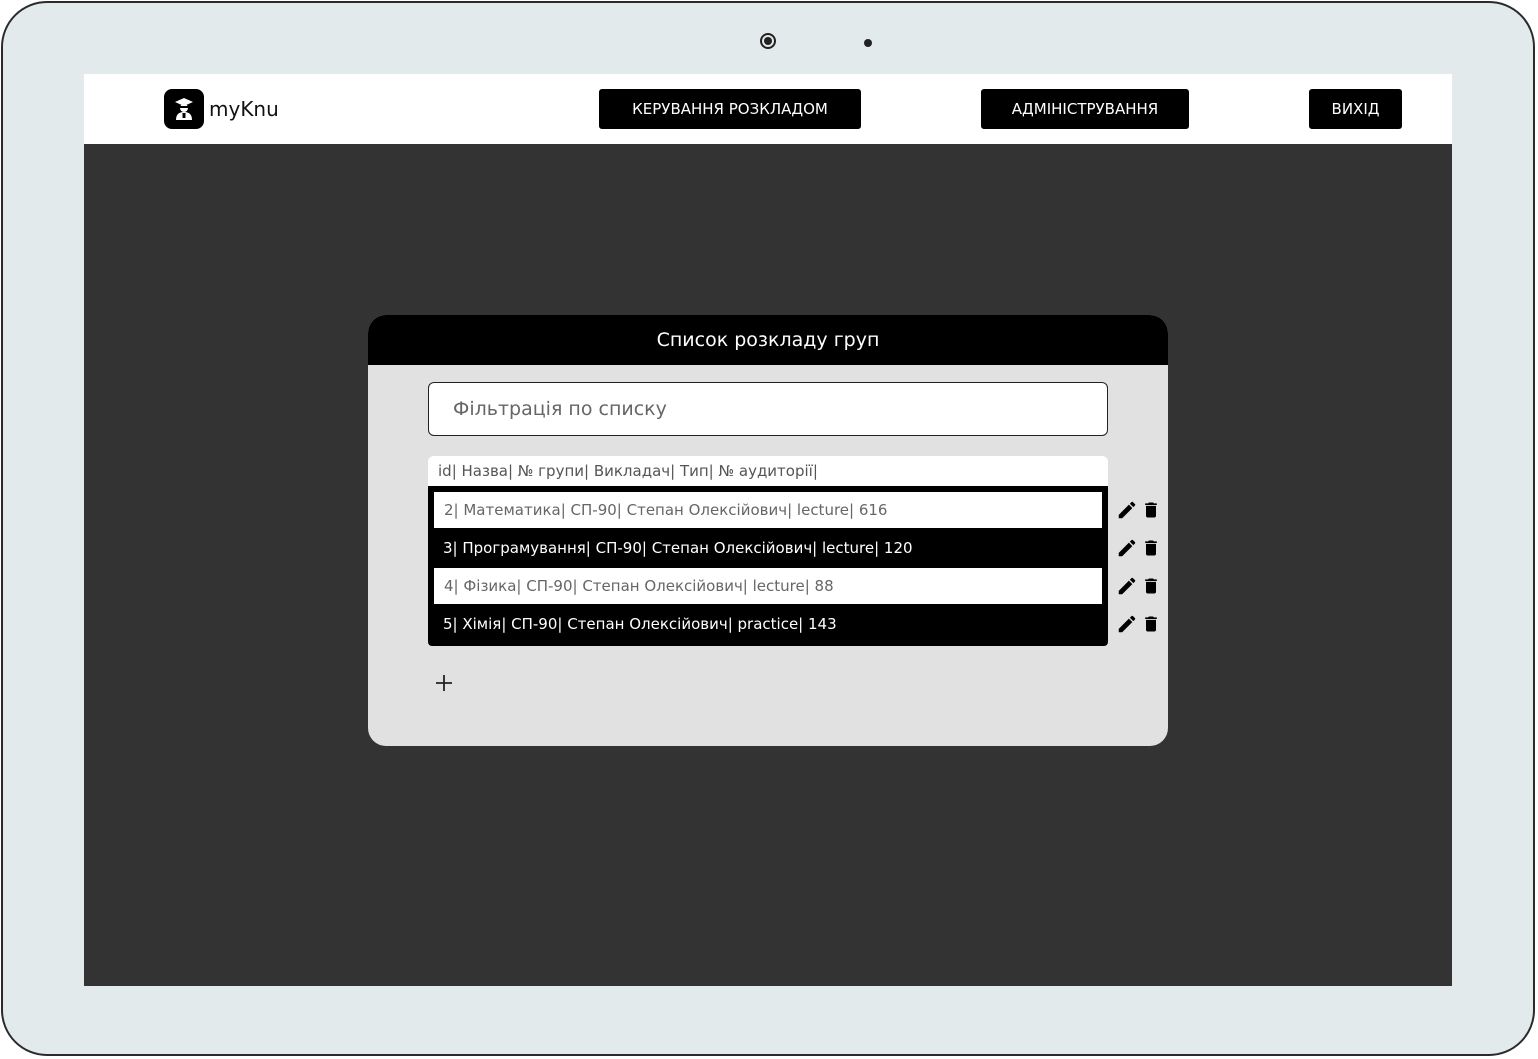  Describe the element at coordinates (768, 340) in the screenshot. I see `card-title: Список розкладу груп` at that location.